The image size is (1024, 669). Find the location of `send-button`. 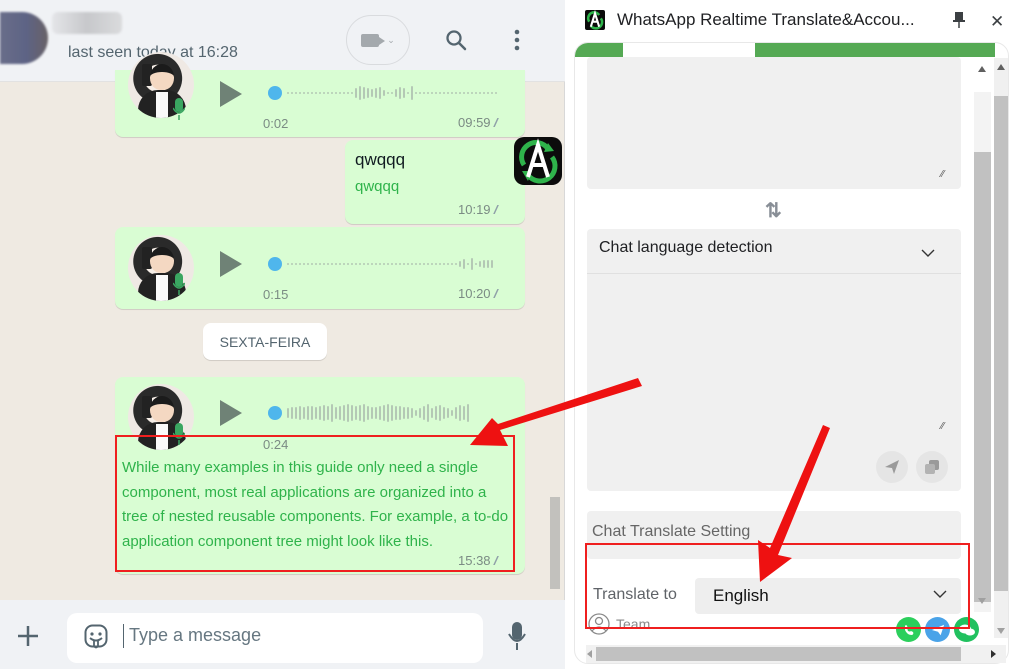

send-button is located at coordinates (892, 467).